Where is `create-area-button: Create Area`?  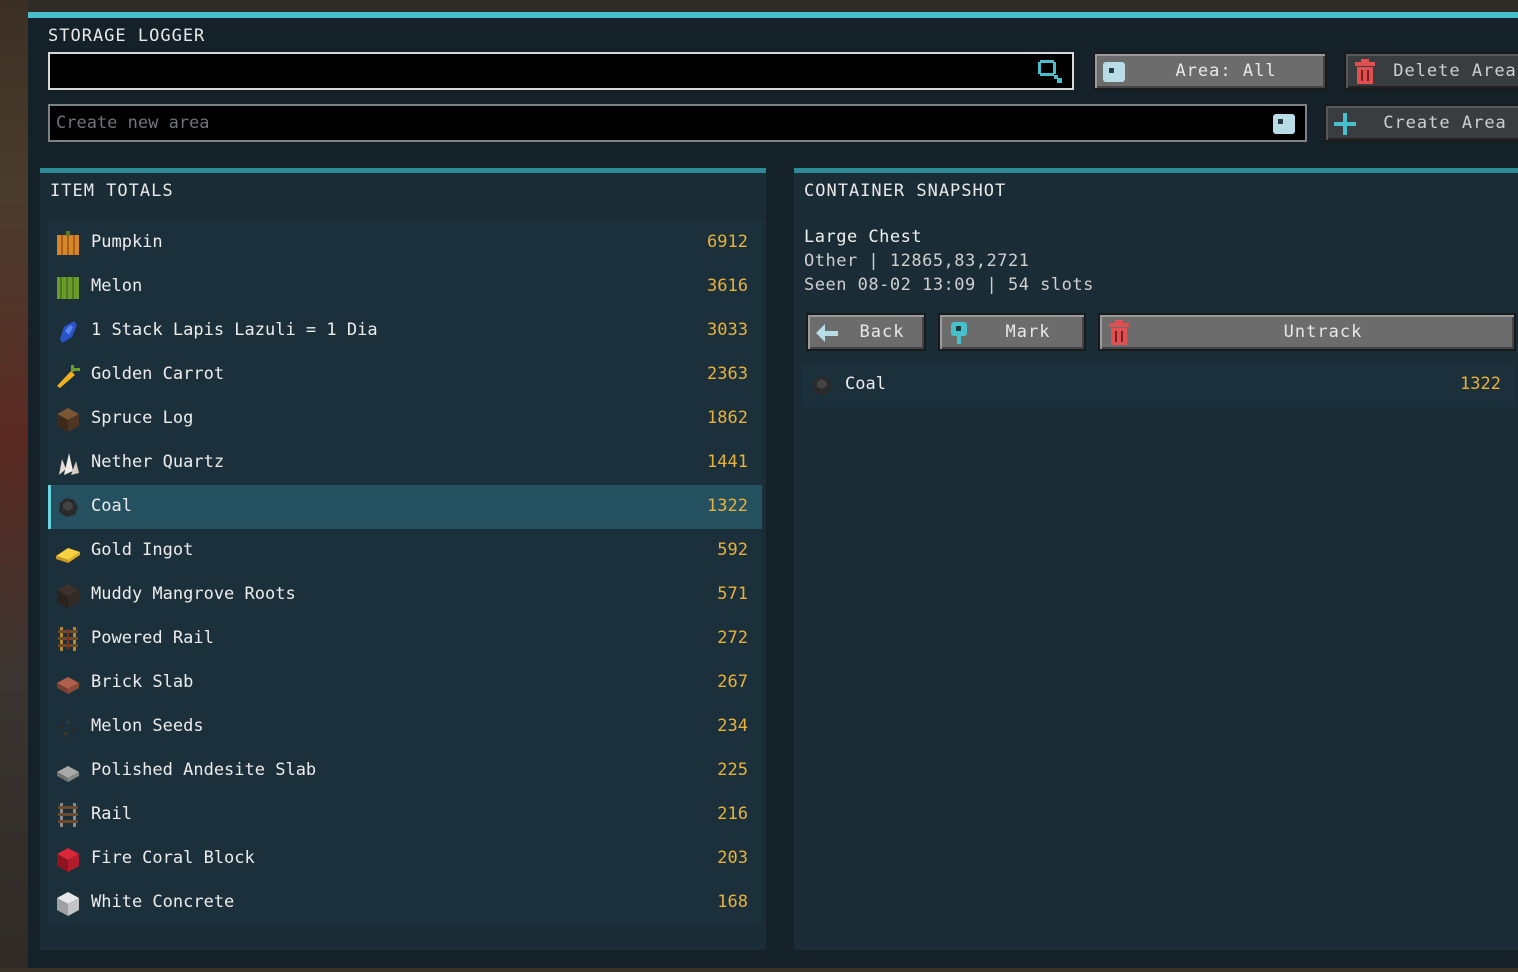
create-area-button: Create Area is located at coordinates (1421, 123).